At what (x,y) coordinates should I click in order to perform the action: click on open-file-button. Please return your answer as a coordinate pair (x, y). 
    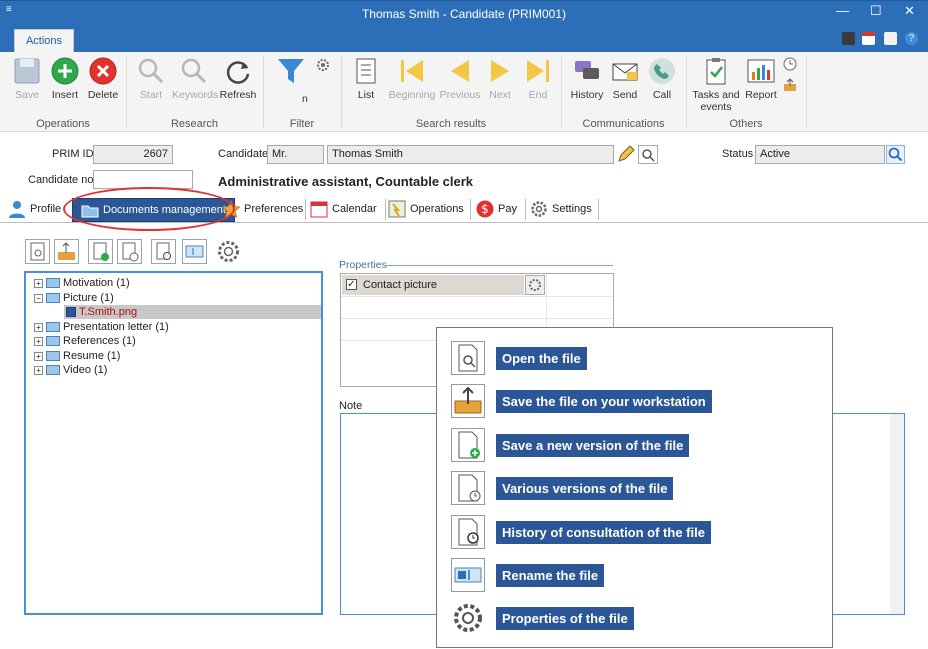
    Looking at the image, I should click on (37, 251).